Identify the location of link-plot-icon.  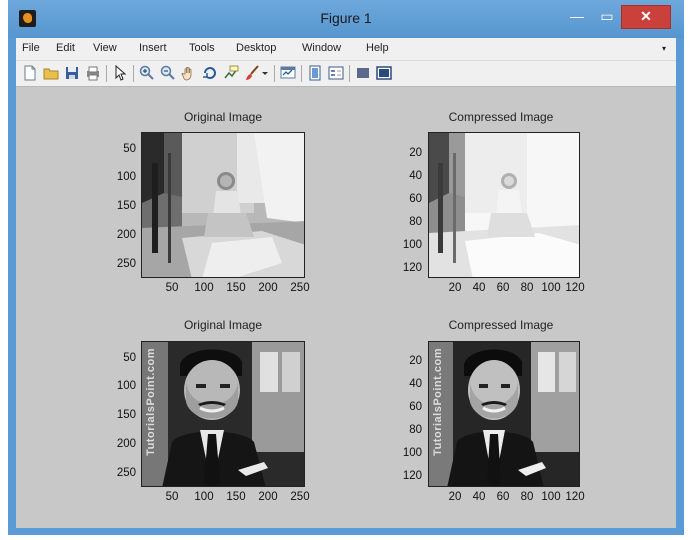
(288, 73).